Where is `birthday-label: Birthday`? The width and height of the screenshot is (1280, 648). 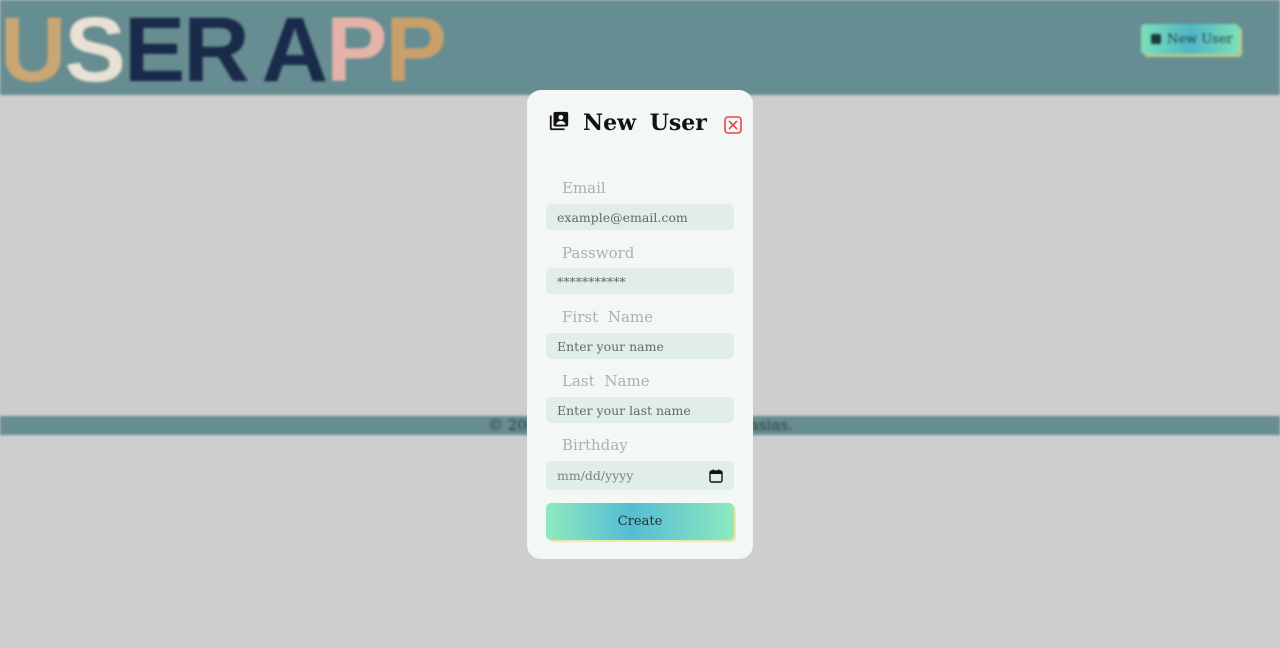
birthday-label: Birthday is located at coordinates (595, 445).